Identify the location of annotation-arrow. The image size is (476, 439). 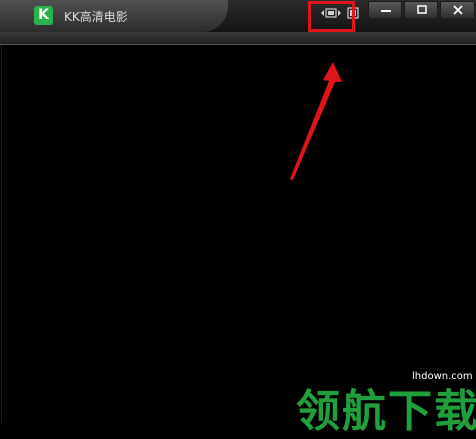
(316, 121).